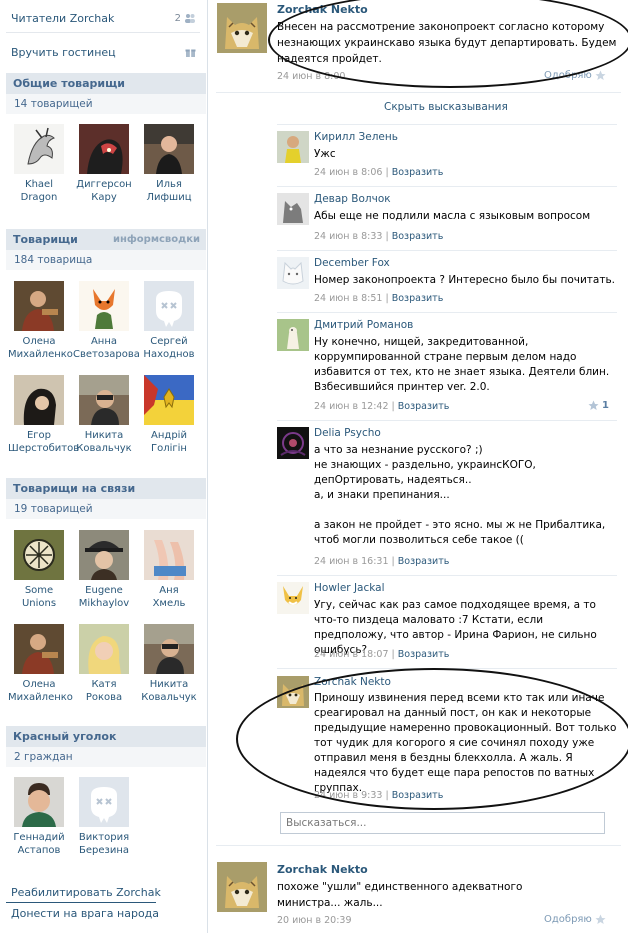  Describe the element at coordinates (169, 184) in the screenshot. I see `friend-first-name: Илья` at that location.